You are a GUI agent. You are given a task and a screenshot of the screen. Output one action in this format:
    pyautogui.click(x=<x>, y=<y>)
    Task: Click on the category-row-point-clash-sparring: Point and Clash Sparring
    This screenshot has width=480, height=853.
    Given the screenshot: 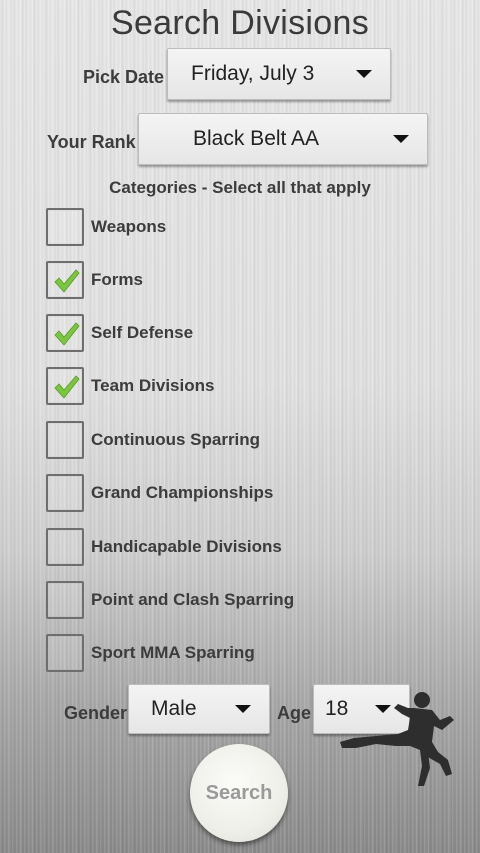 What is the action you would take?
    pyautogui.click(x=170, y=600)
    